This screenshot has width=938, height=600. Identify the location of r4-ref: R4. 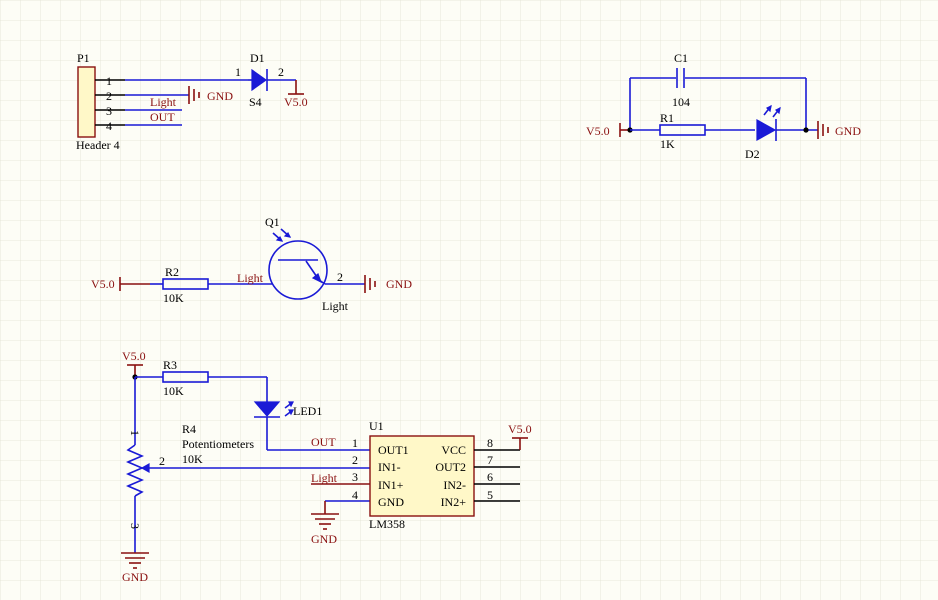
(189, 429).